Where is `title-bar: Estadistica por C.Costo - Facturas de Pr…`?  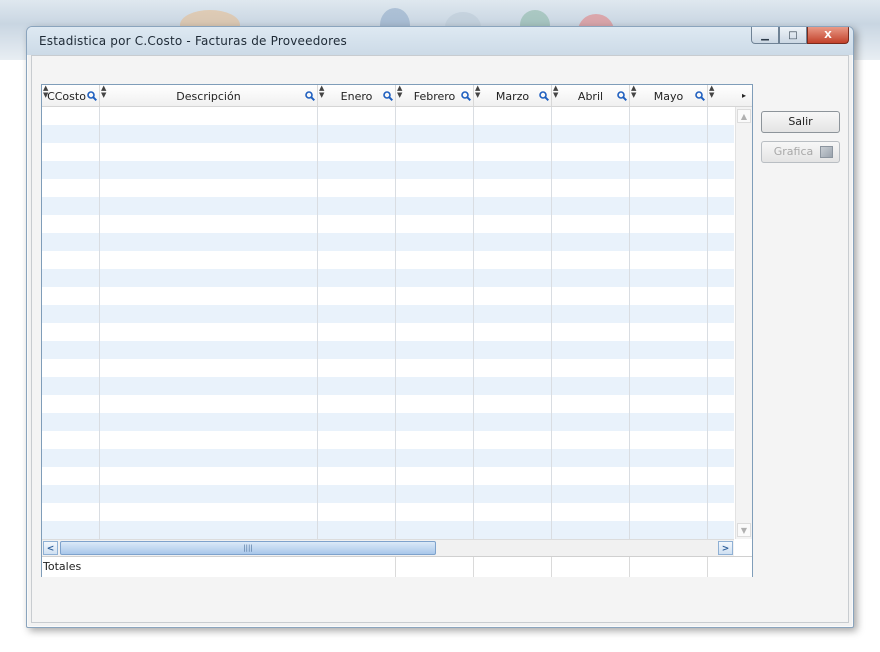
title-bar: Estadistica por C.Costo - Facturas de Pr… is located at coordinates (440, 41).